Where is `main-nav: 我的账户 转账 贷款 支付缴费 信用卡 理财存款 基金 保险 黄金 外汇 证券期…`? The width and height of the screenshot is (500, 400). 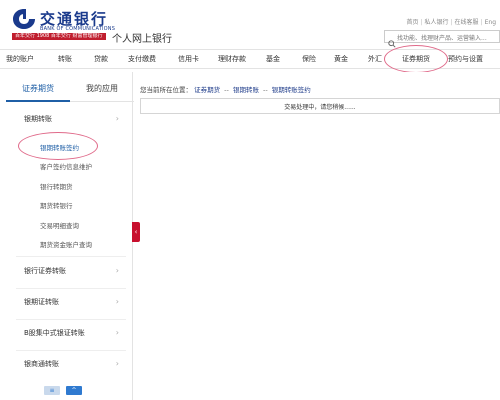 main-nav: 我的账户 转账 贷款 支付缴费 信用卡 理财存款 基金 保险 黄金 外汇 证券期… is located at coordinates (250, 59).